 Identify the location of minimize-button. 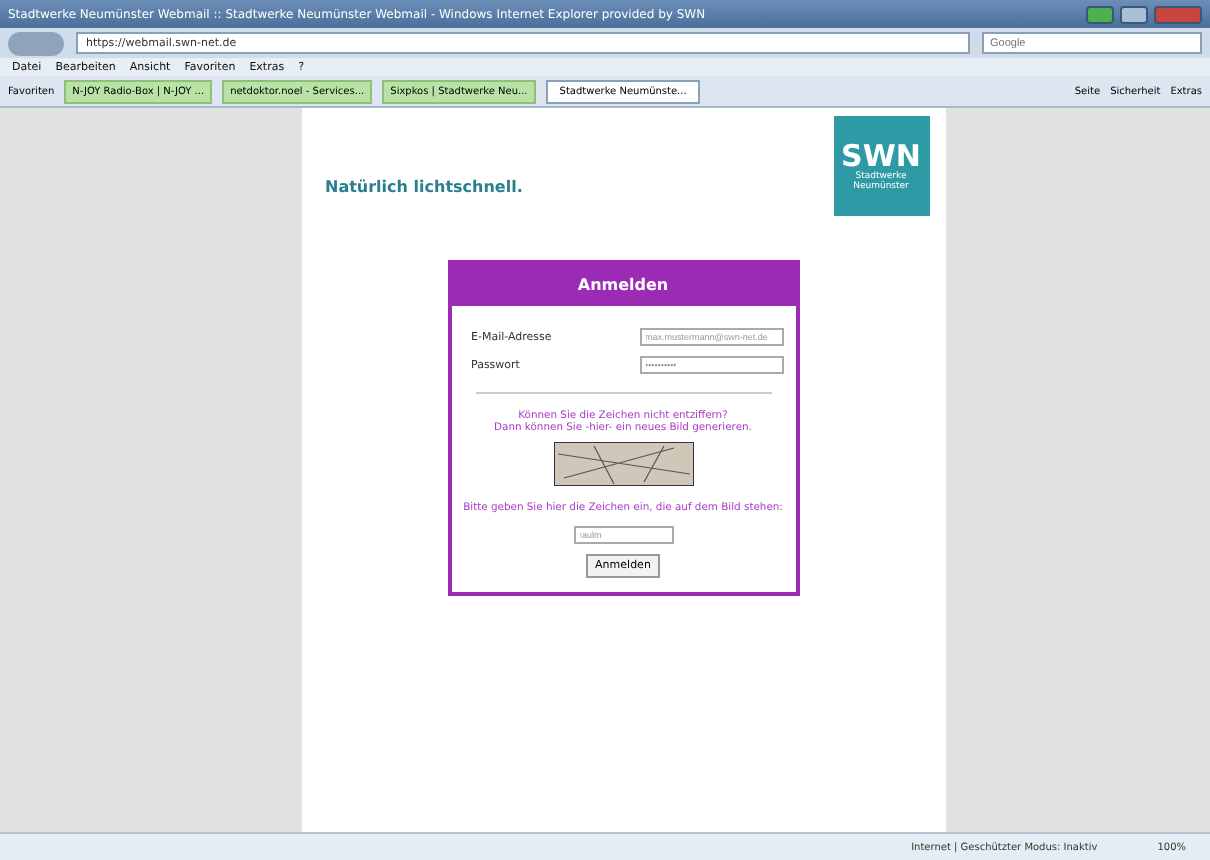
(1100, 14).